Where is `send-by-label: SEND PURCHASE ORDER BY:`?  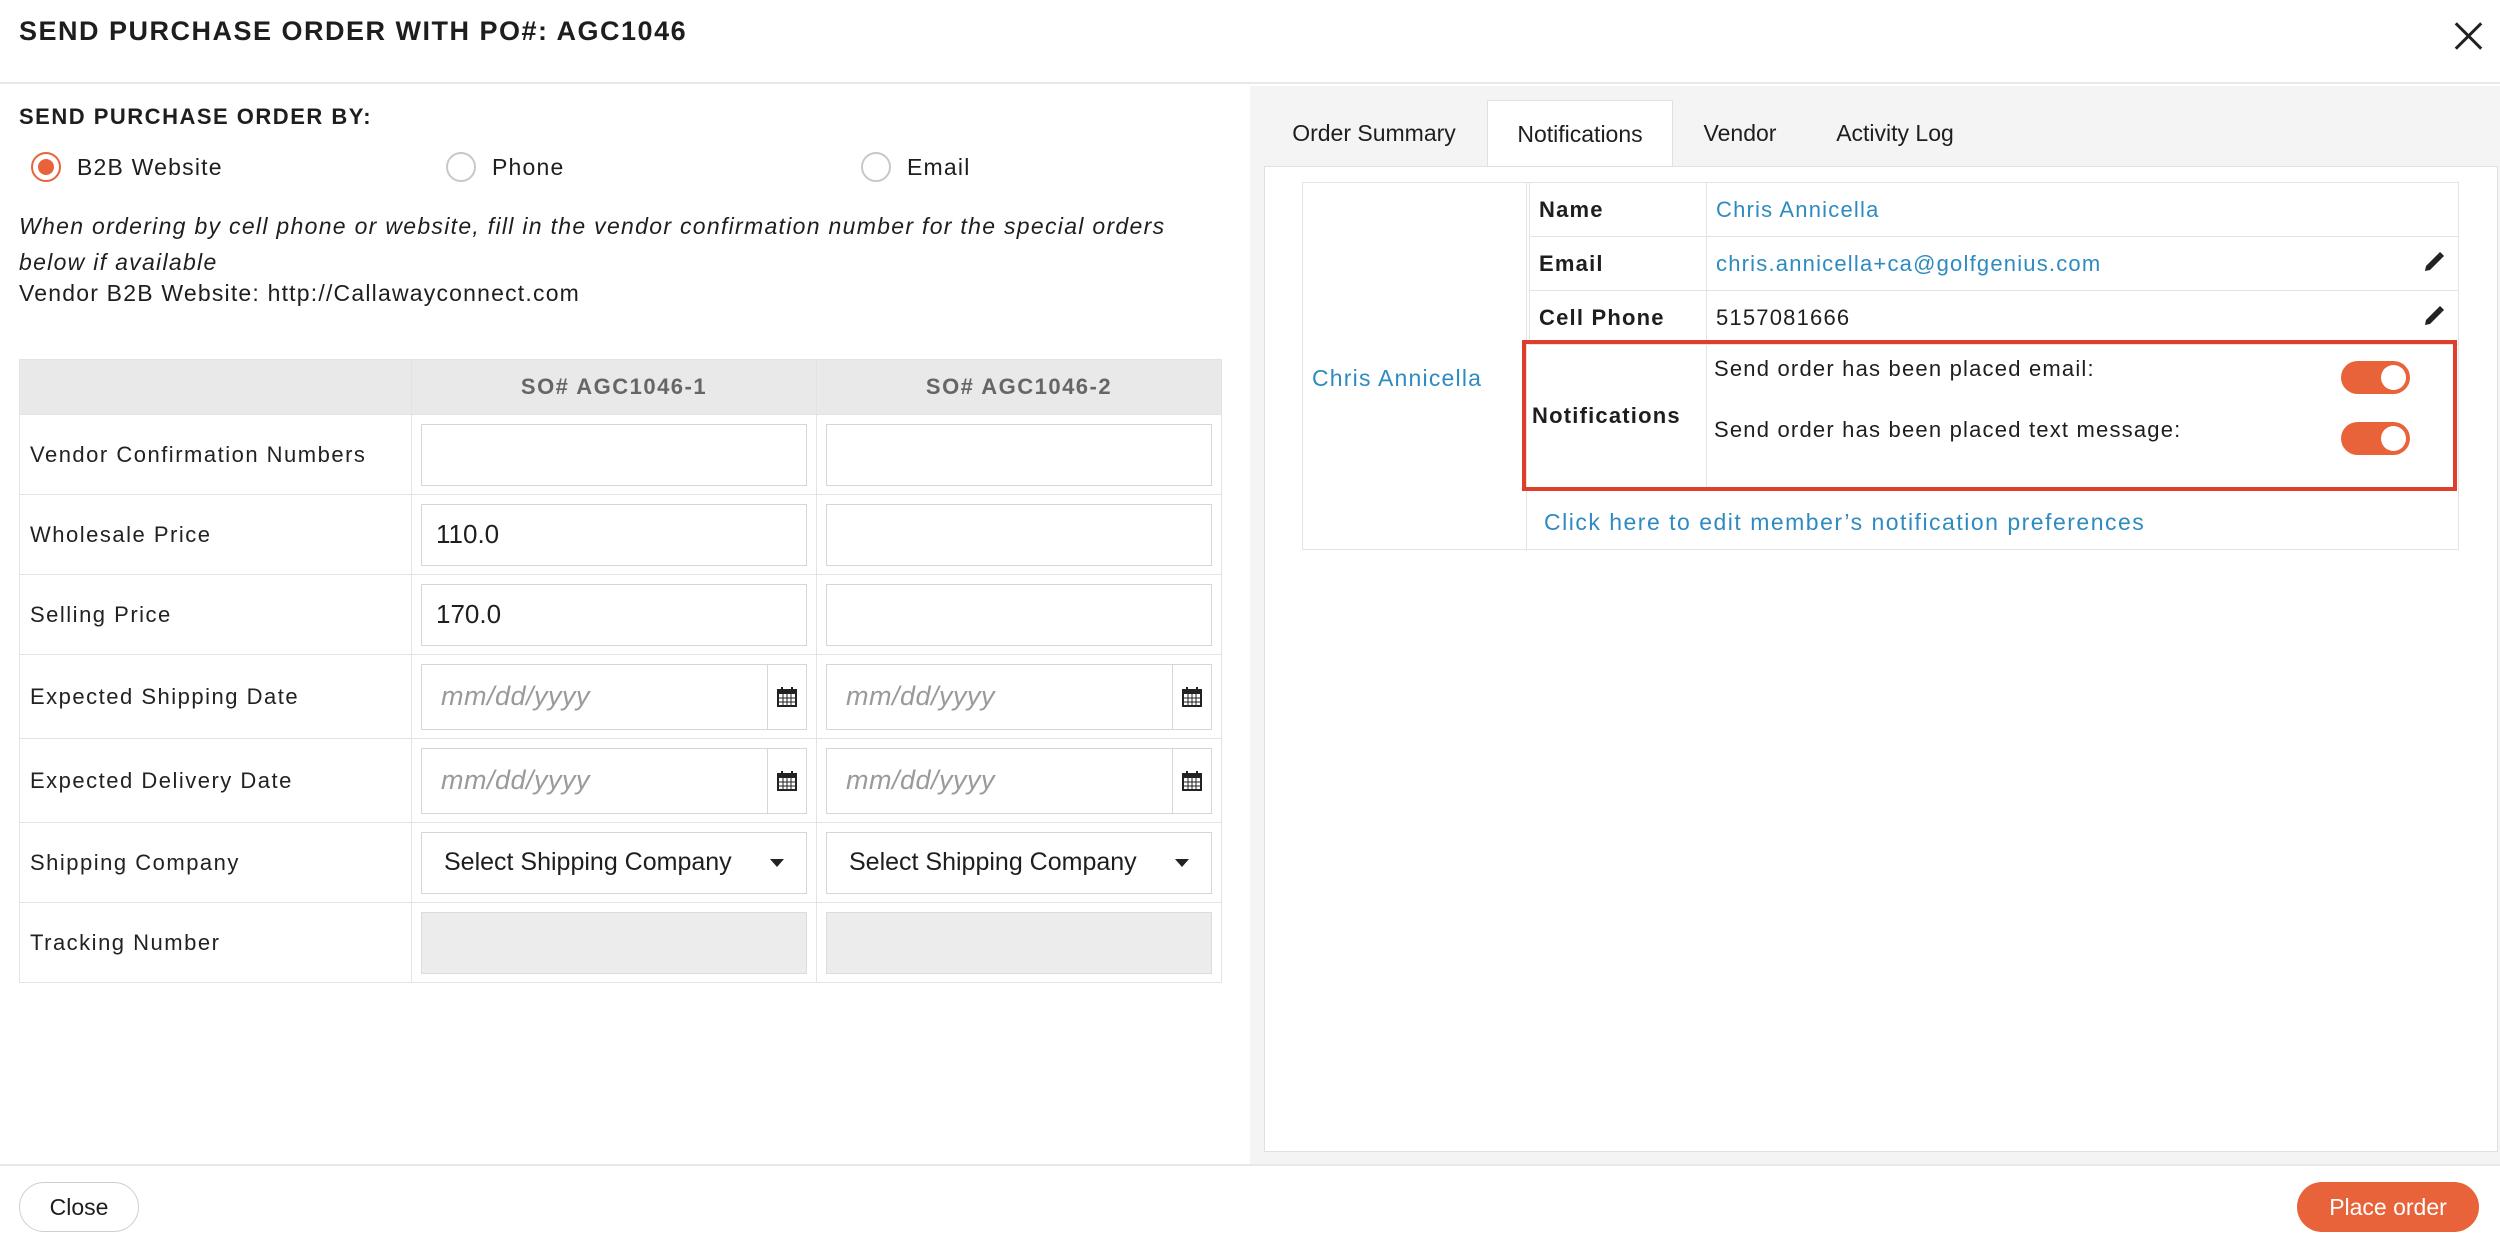 send-by-label: SEND PURCHASE ORDER BY: is located at coordinates (196, 116).